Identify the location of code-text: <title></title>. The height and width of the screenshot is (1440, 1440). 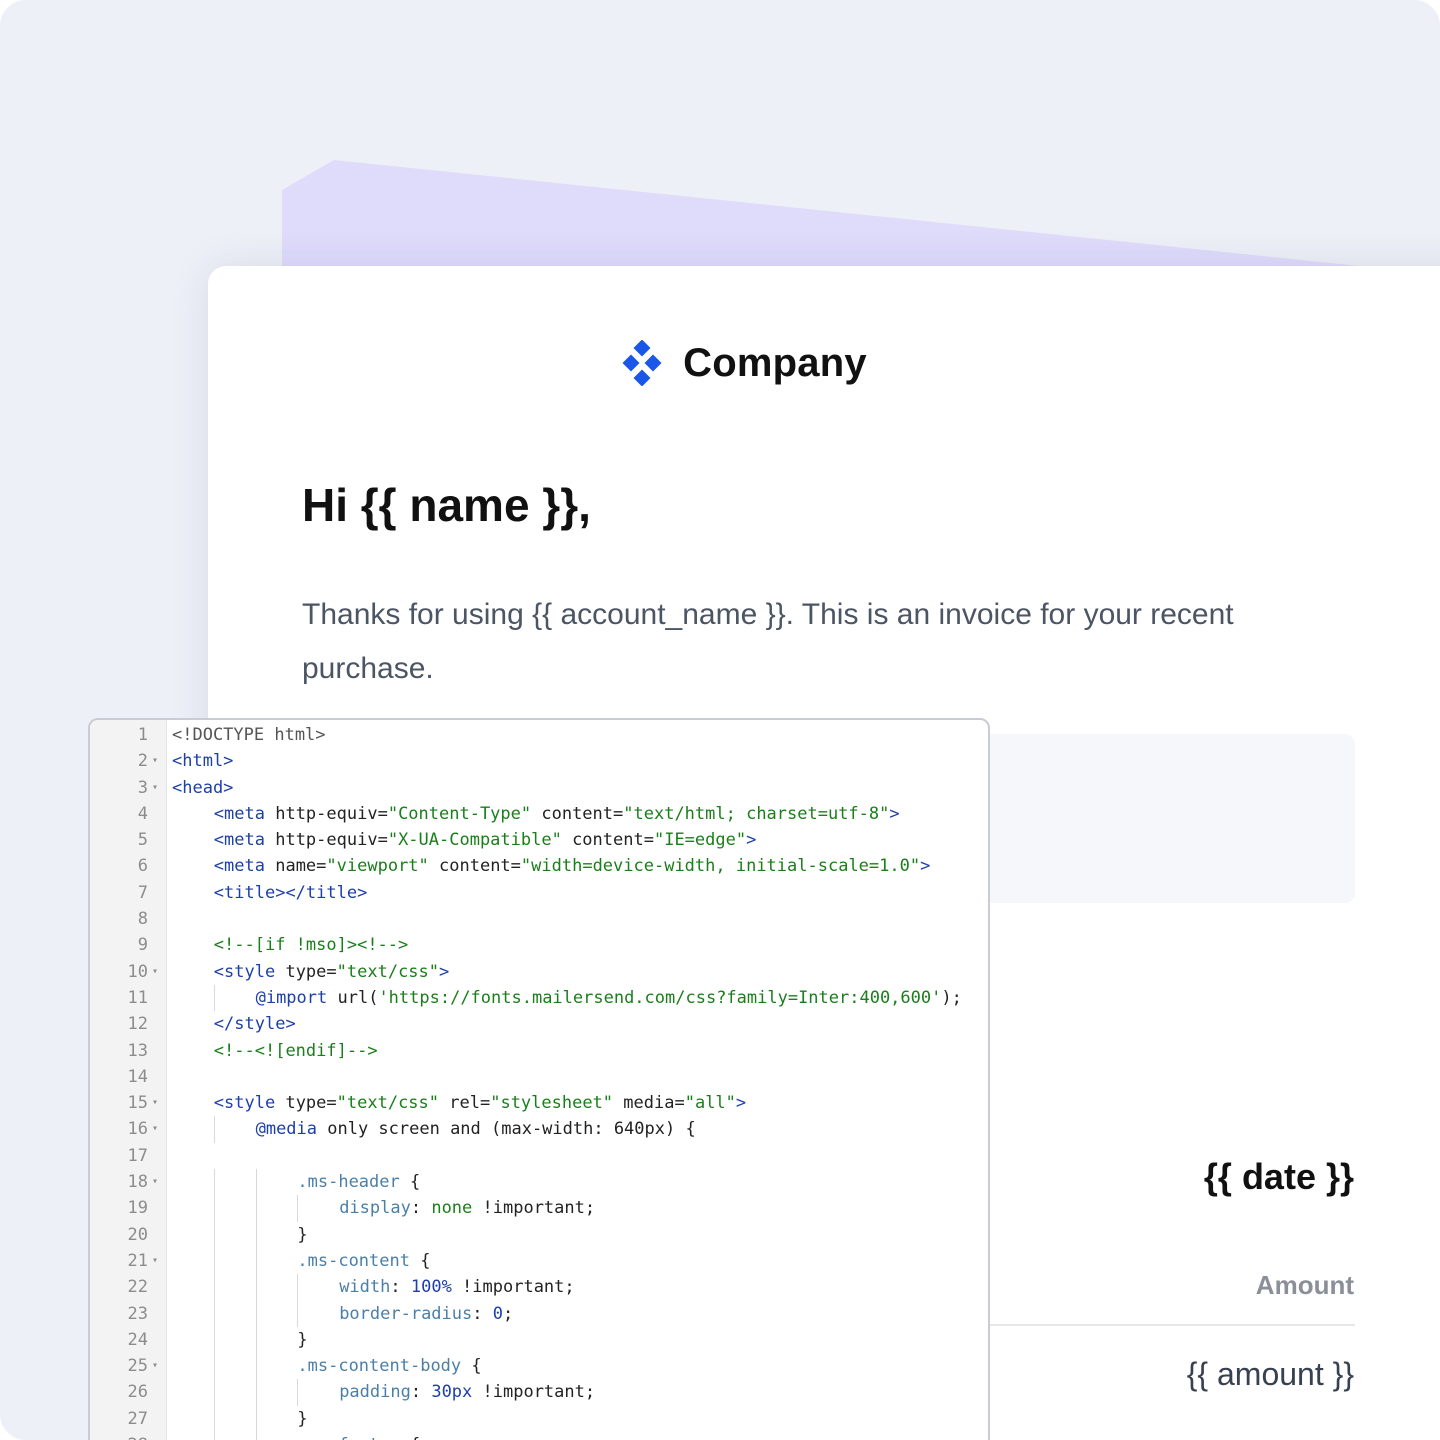
(291, 893).